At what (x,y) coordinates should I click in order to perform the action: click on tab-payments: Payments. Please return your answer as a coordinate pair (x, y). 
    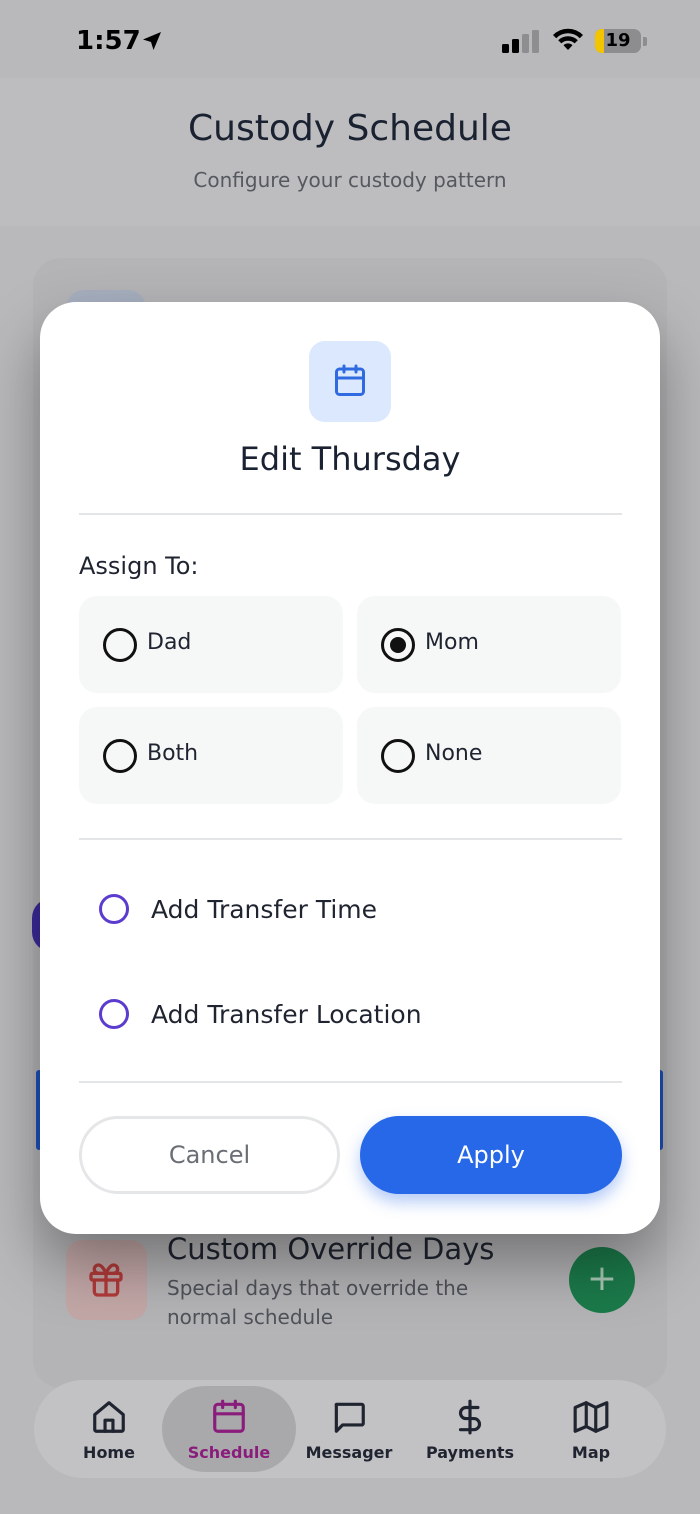
    Looking at the image, I should click on (470, 1429).